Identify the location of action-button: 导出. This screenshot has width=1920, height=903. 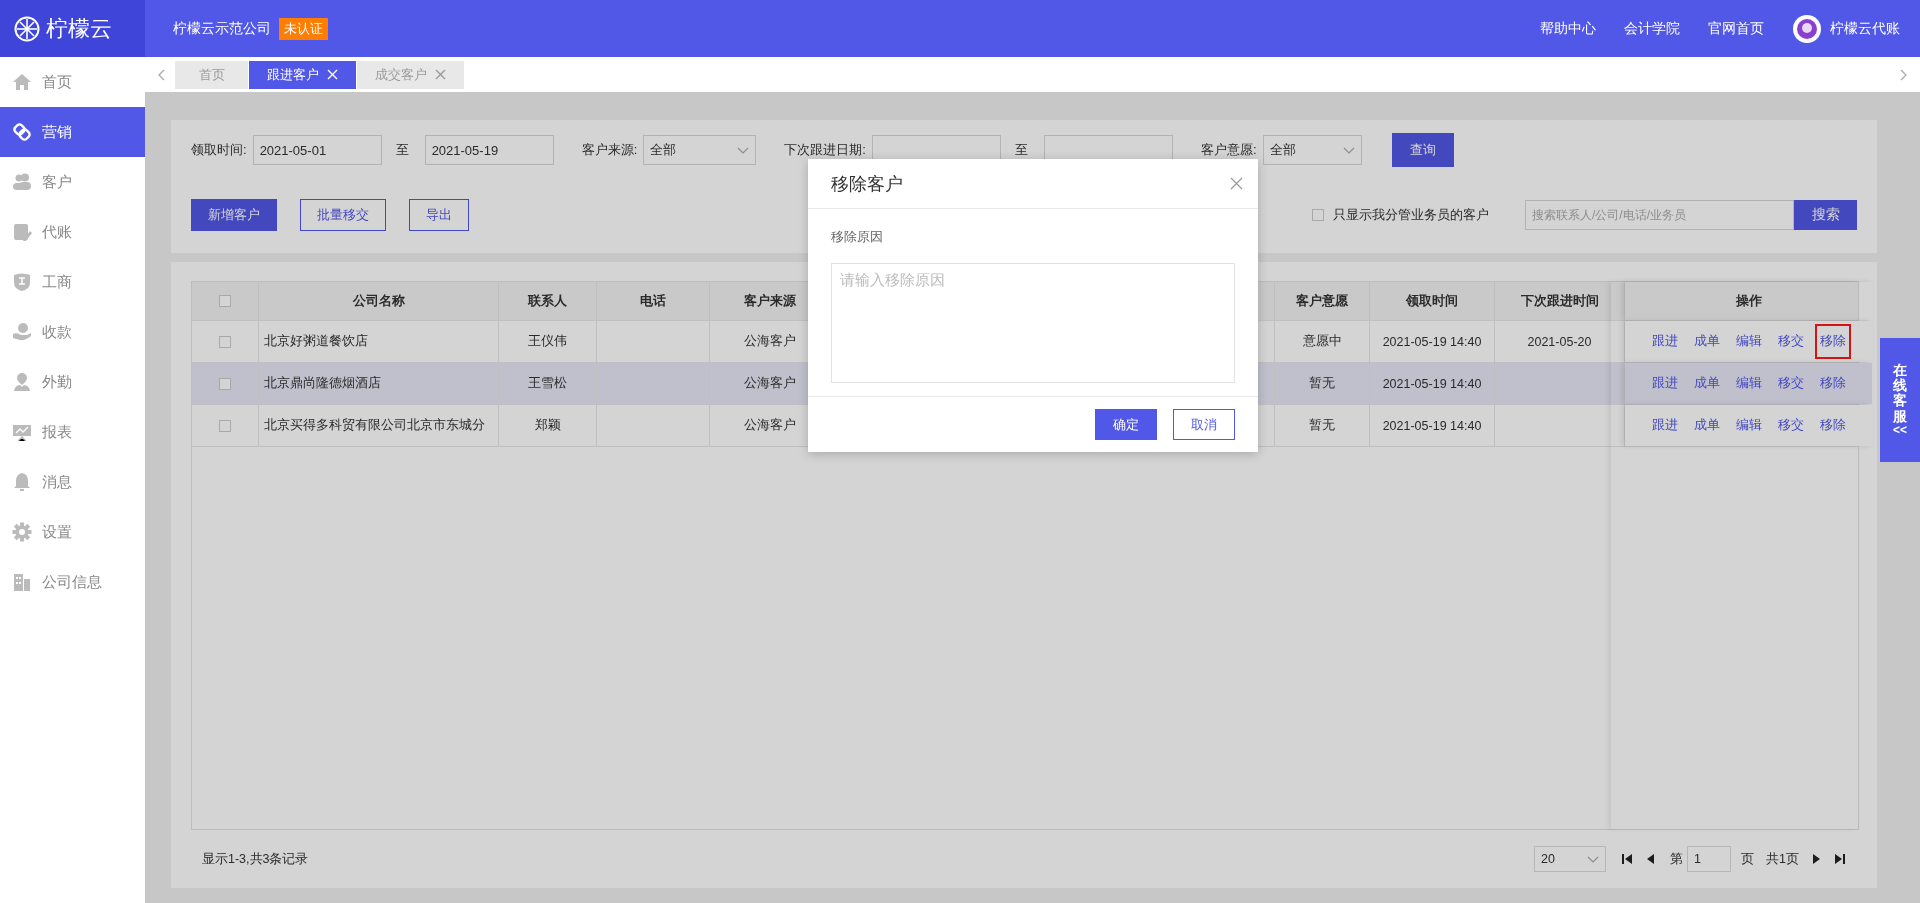
(439, 215).